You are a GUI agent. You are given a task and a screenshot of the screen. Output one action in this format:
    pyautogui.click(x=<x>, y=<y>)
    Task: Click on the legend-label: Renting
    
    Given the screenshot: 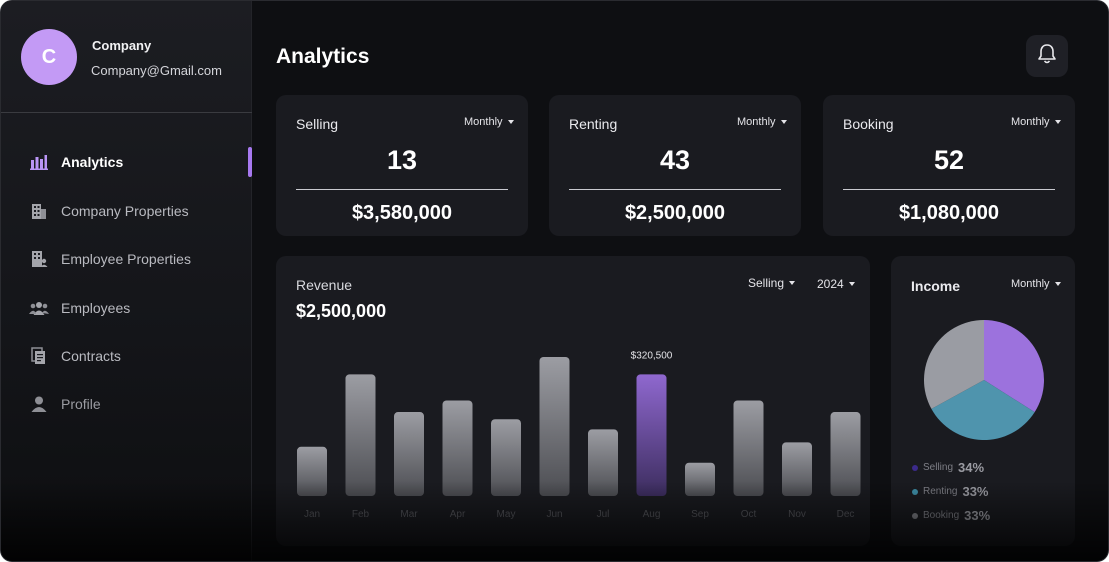 What is the action you would take?
    pyautogui.click(x=940, y=491)
    